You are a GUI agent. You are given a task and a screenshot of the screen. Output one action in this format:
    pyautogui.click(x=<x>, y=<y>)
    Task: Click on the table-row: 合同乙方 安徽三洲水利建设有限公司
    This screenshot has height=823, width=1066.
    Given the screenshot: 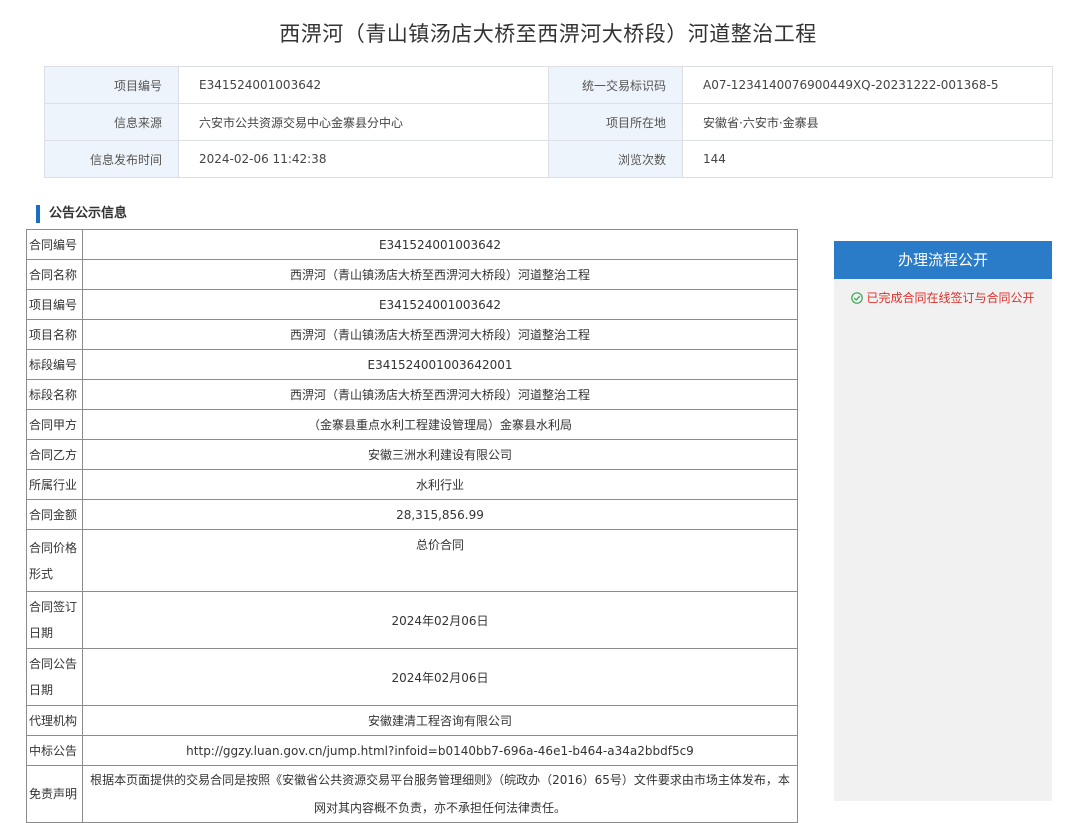 What is the action you would take?
    pyautogui.click(x=412, y=454)
    